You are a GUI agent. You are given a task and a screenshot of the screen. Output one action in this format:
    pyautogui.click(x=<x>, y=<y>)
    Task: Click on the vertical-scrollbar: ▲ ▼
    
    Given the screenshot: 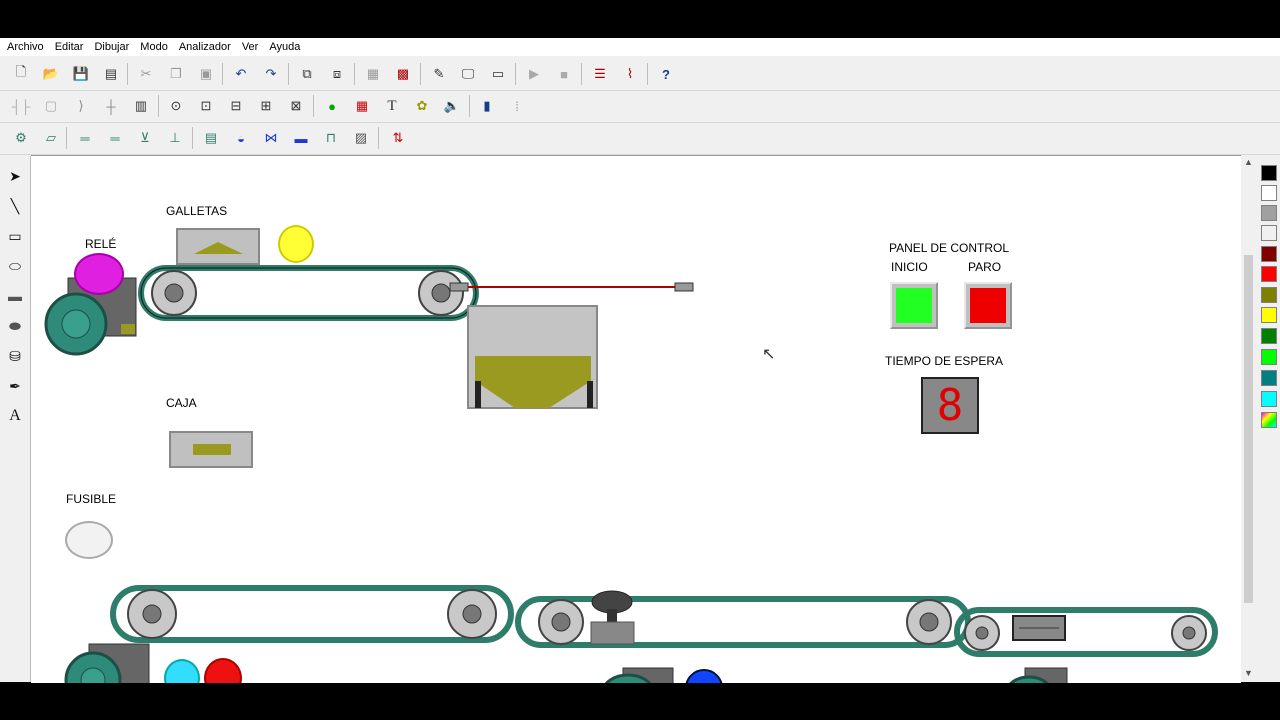 What is the action you would take?
    pyautogui.click(x=1248, y=418)
    